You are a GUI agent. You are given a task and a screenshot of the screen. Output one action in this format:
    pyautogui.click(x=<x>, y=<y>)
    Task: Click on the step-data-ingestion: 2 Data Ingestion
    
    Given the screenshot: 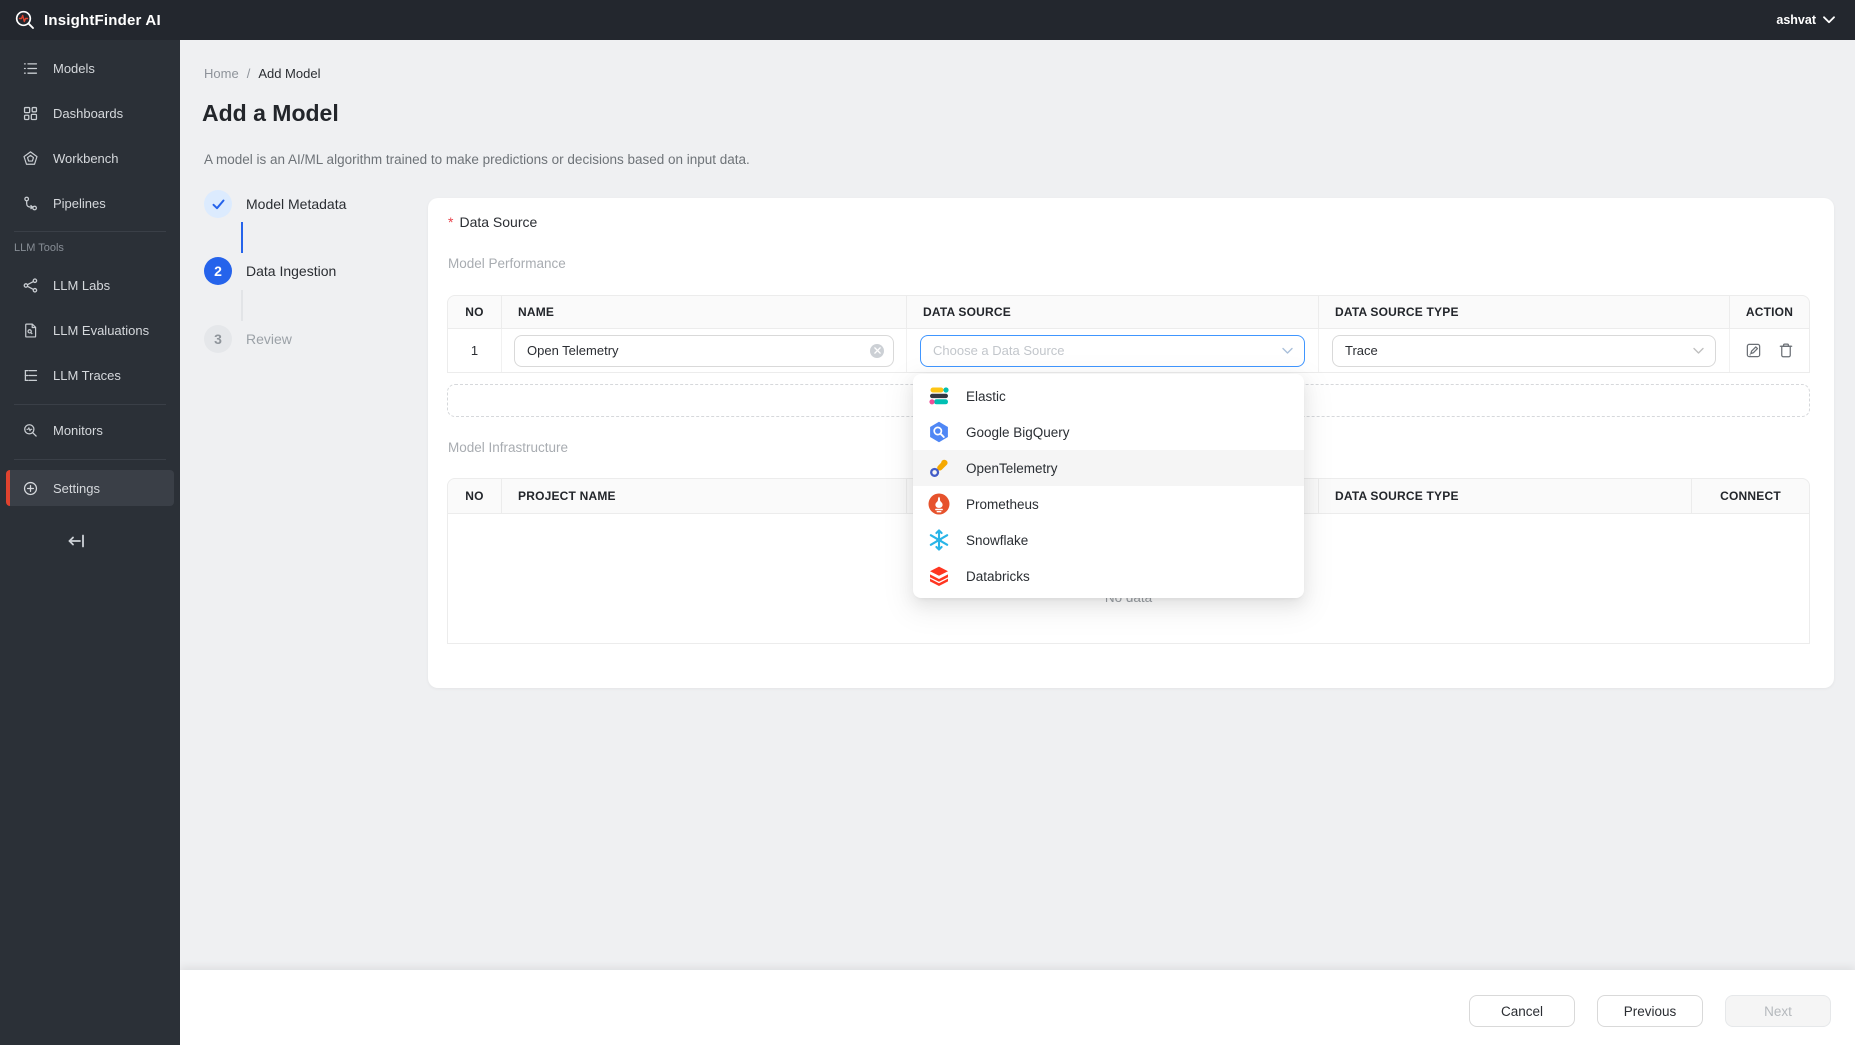 What is the action you would take?
    pyautogui.click(x=270, y=271)
    